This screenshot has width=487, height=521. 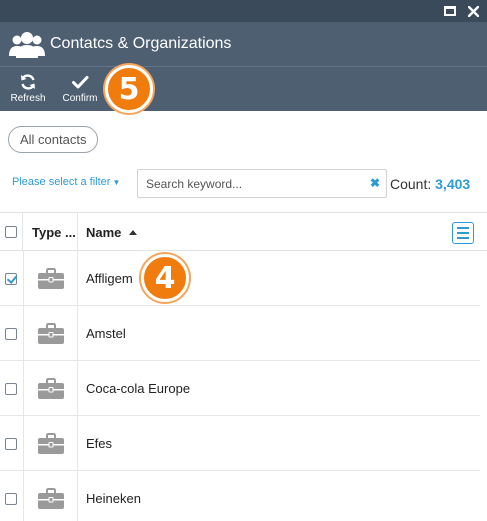 I want to click on window-header: Contatcs & Organizations, so click(x=243, y=44).